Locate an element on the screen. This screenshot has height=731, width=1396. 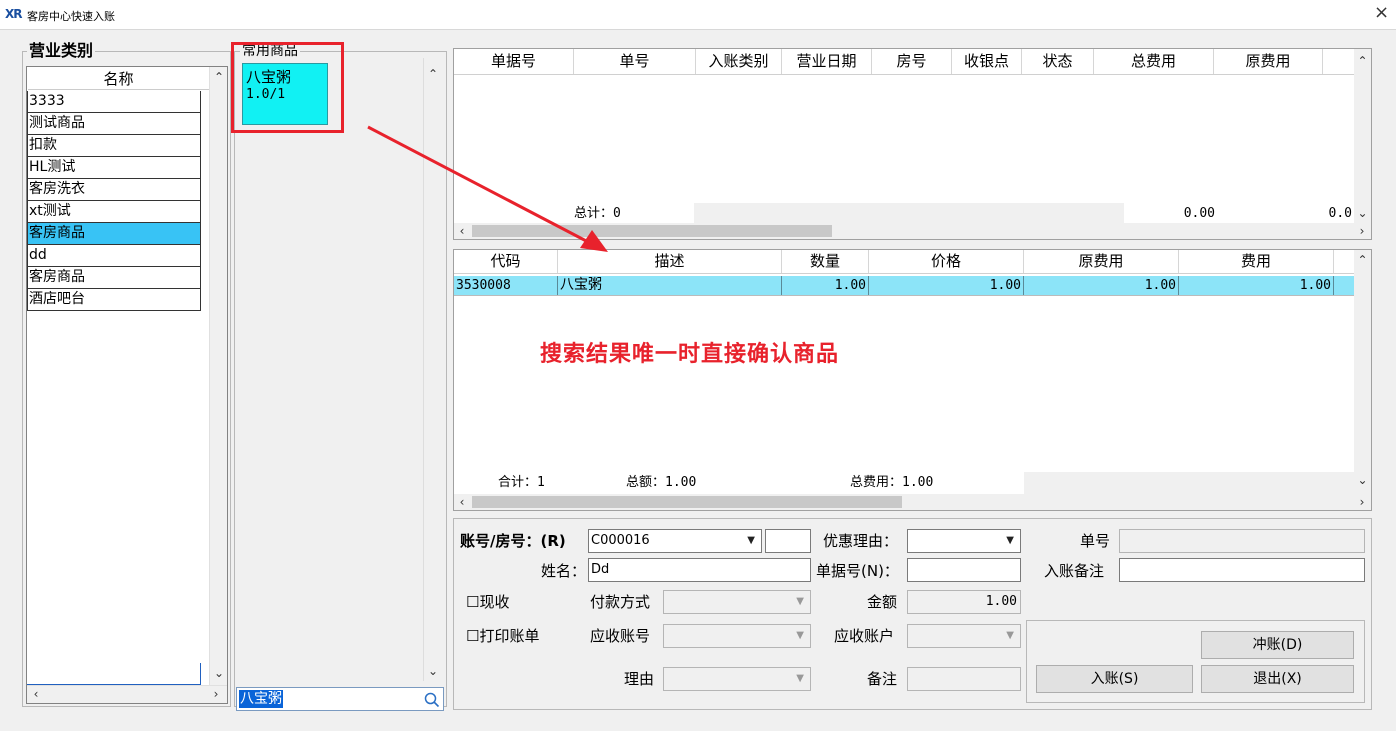
items-column-header: 原费用 is located at coordinates (1101, 261).